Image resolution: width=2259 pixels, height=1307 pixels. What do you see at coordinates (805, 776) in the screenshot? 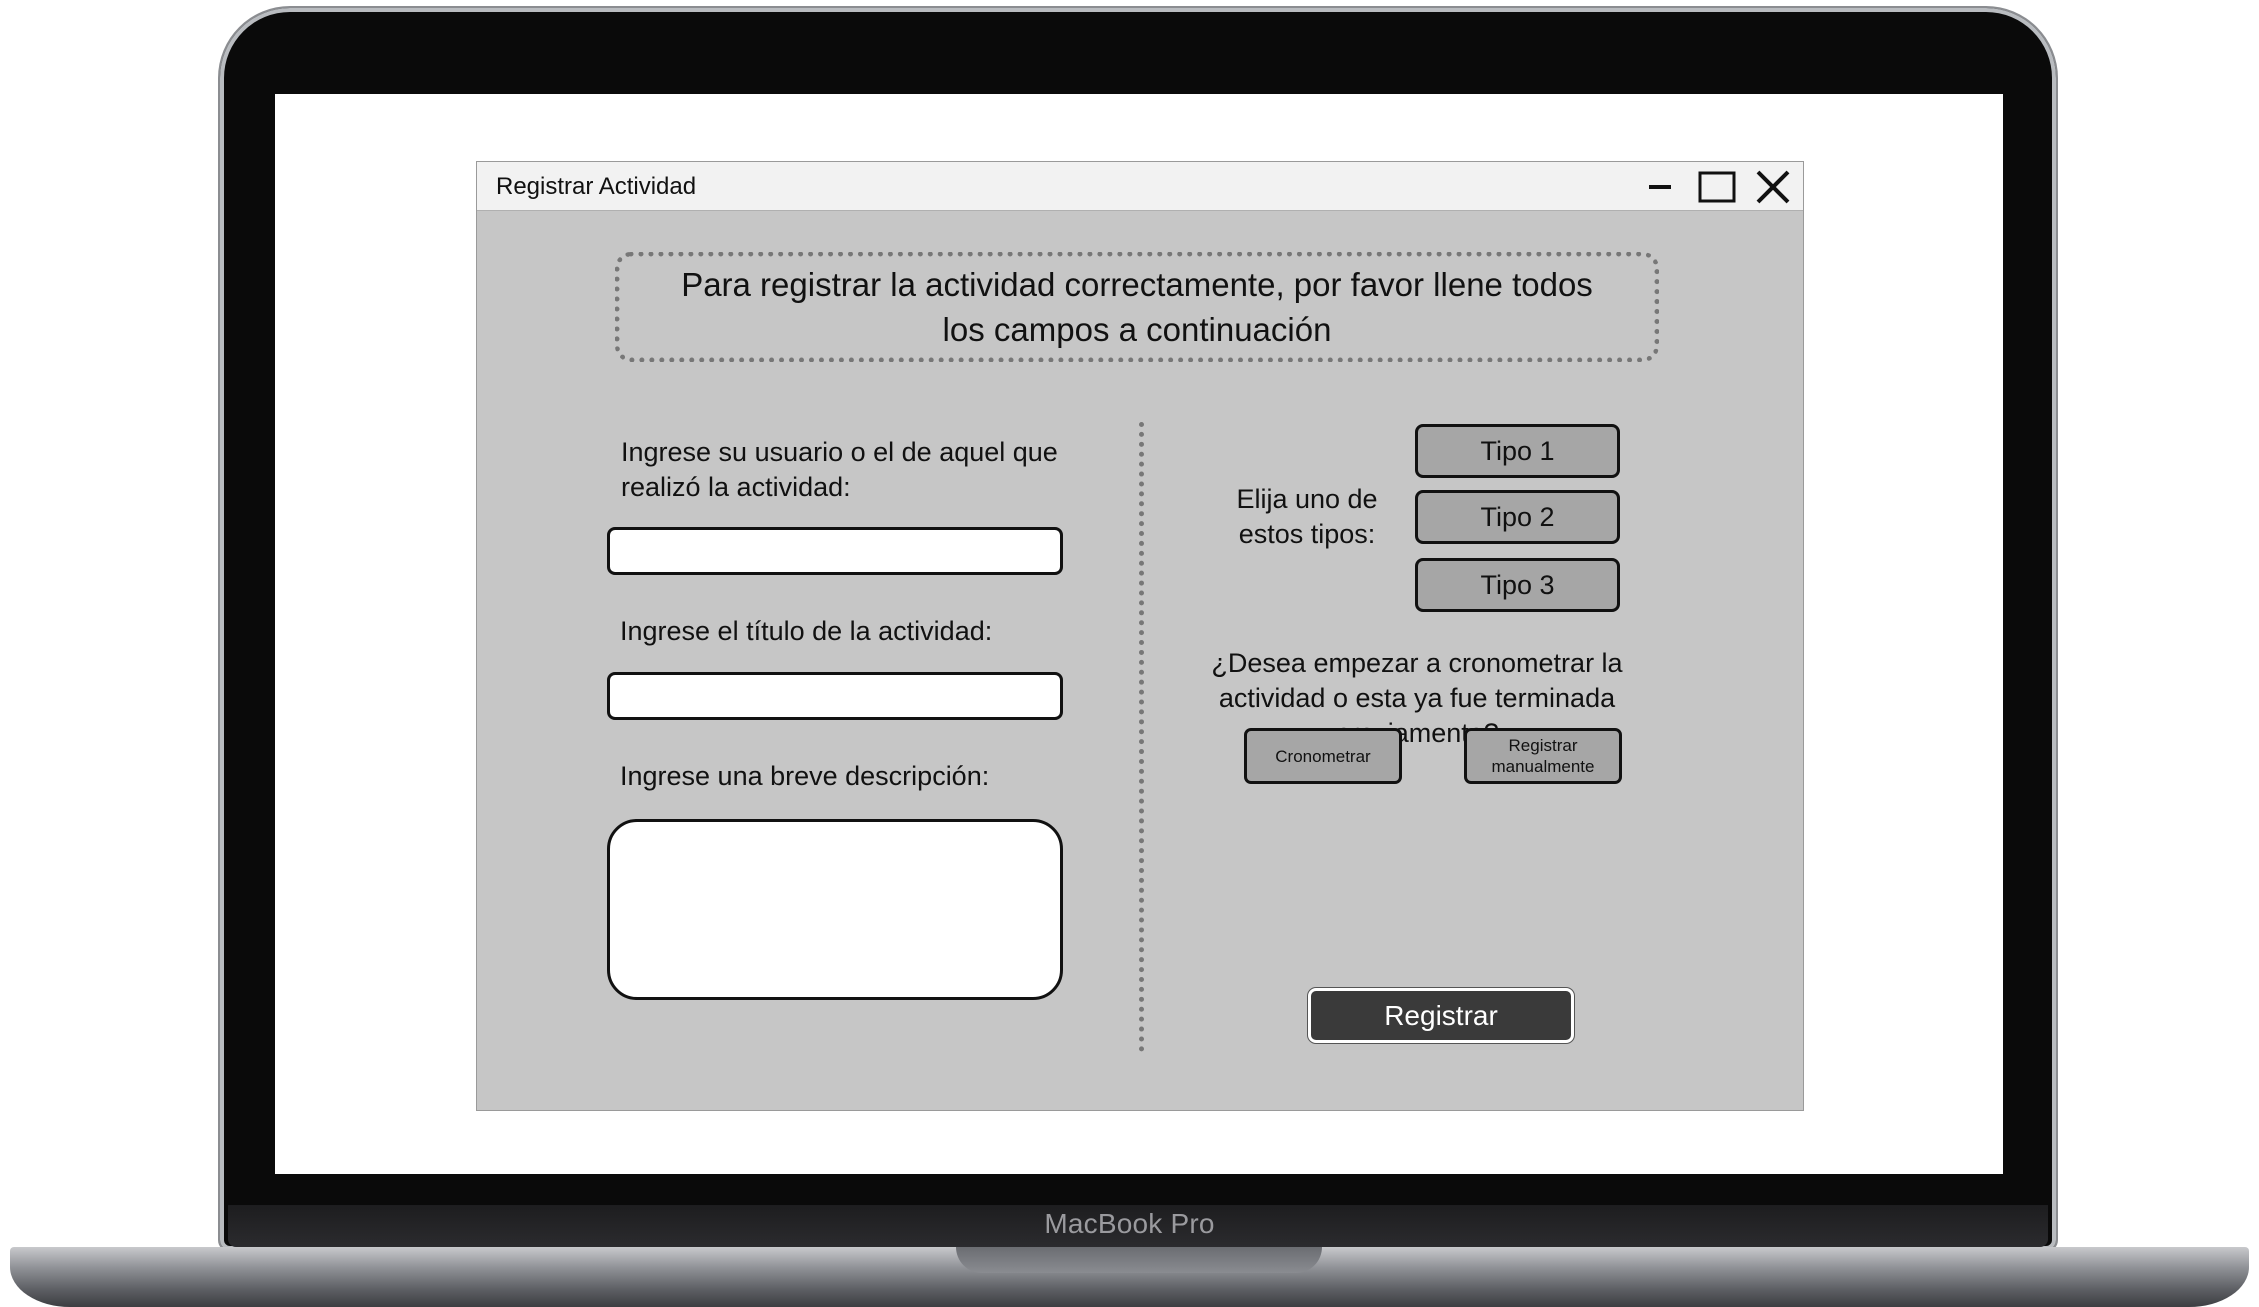
I see `description-label: Ingrese una breve descripción:` at bounding box center [805, 776].